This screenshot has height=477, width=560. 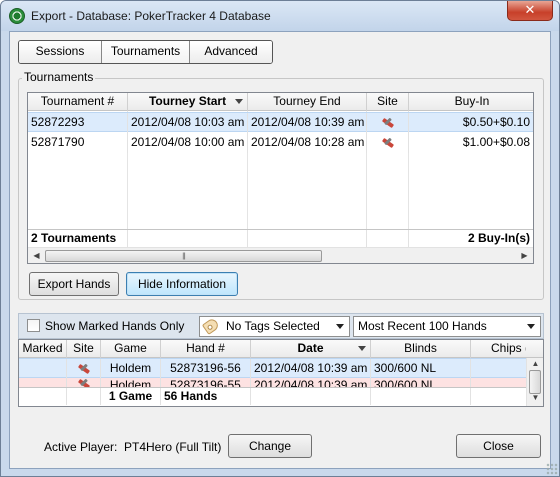 I want to click on scrollbar-thumb, so click(x=535, y=382).